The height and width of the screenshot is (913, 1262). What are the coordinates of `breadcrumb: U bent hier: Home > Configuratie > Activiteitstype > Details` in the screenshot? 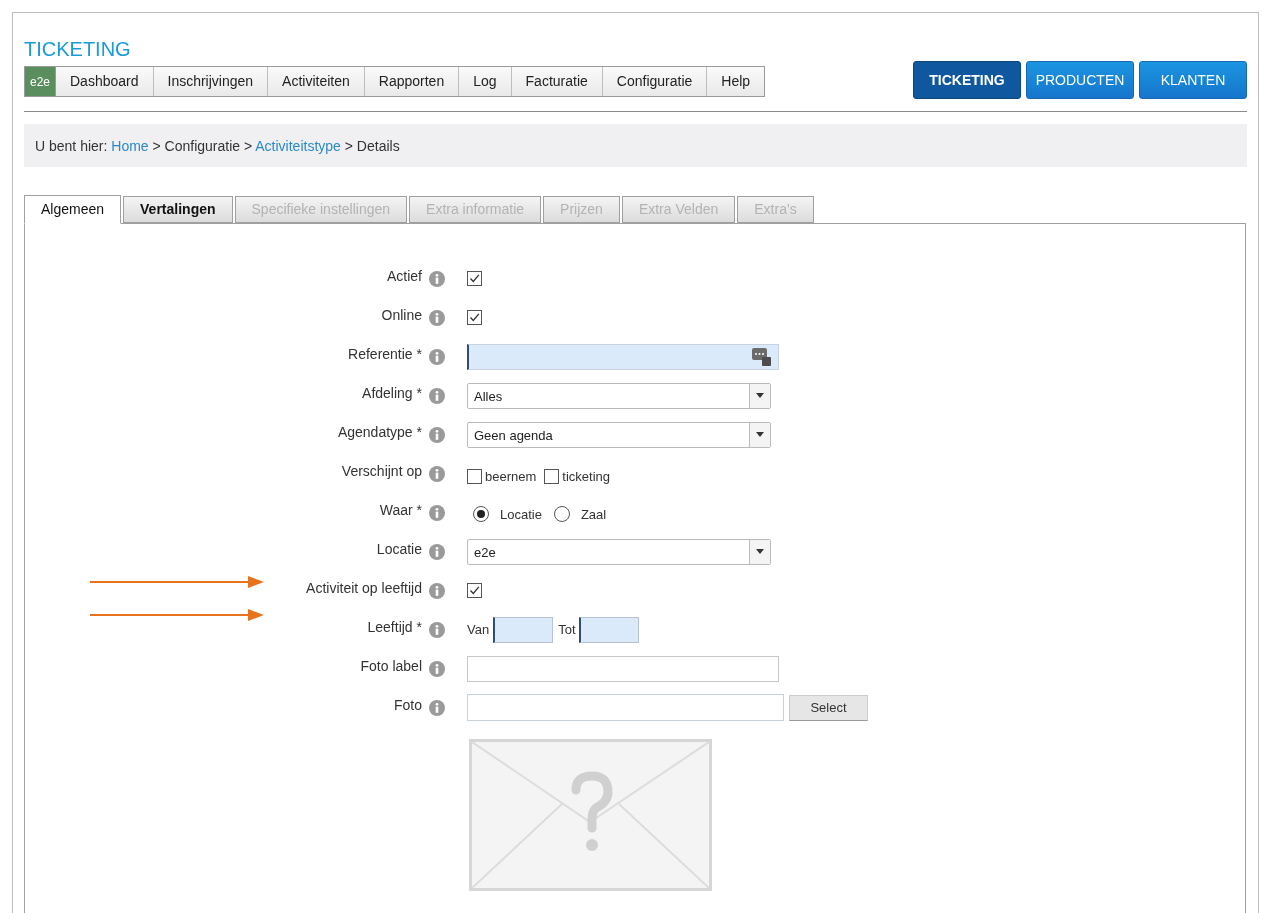 It's located at (217, 146).